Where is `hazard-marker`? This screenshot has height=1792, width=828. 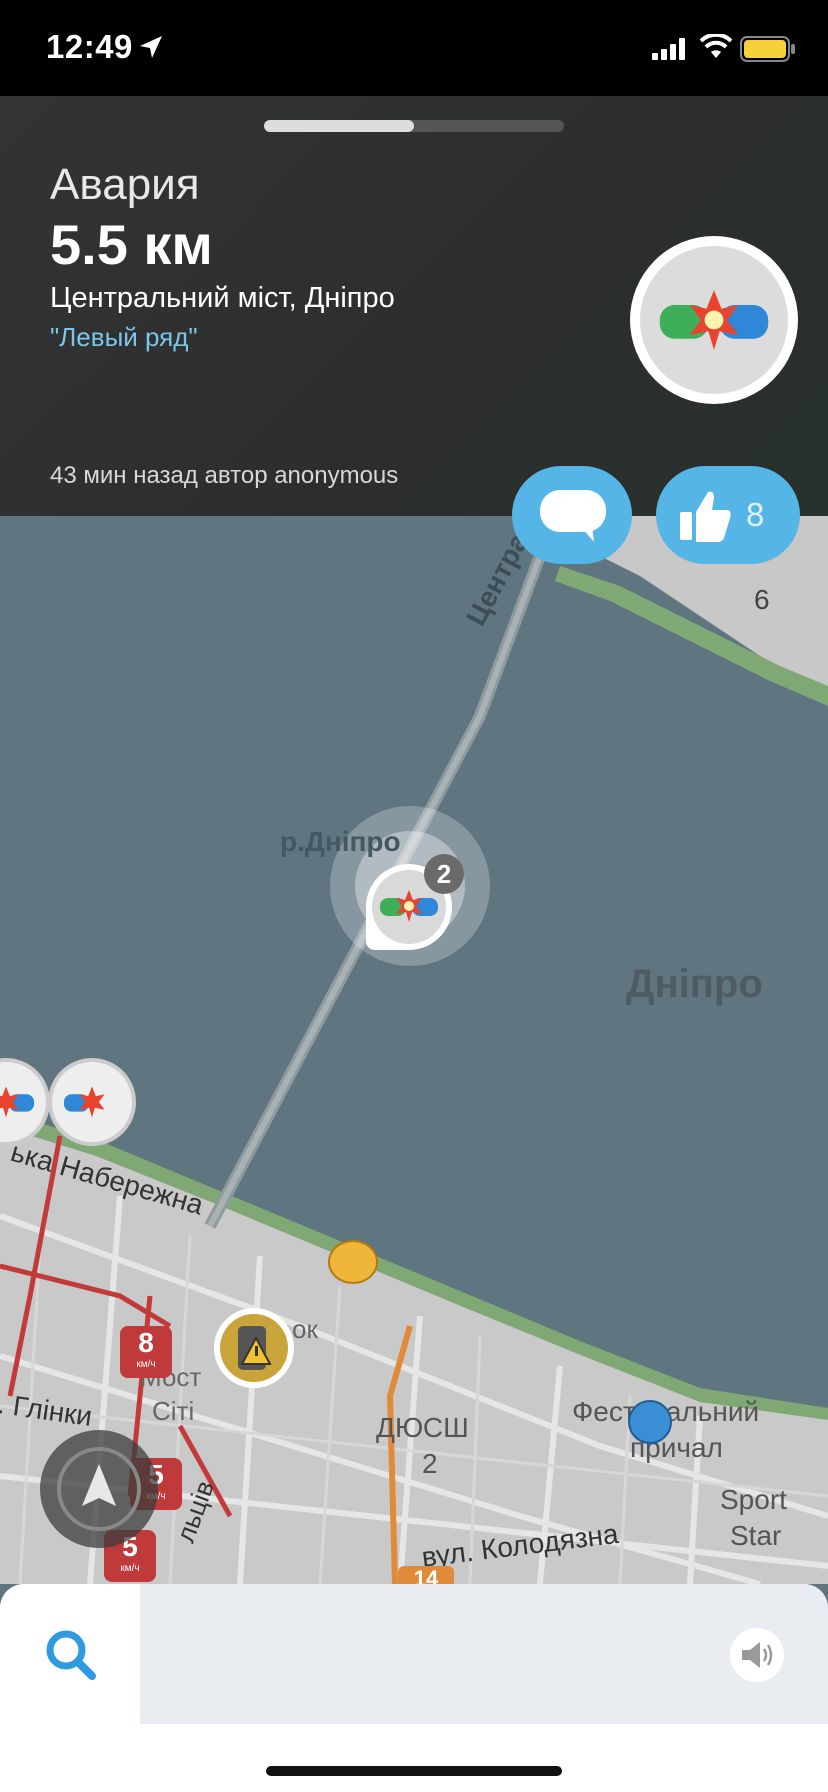
hazard-marker is located at coordinates (254, 1348).